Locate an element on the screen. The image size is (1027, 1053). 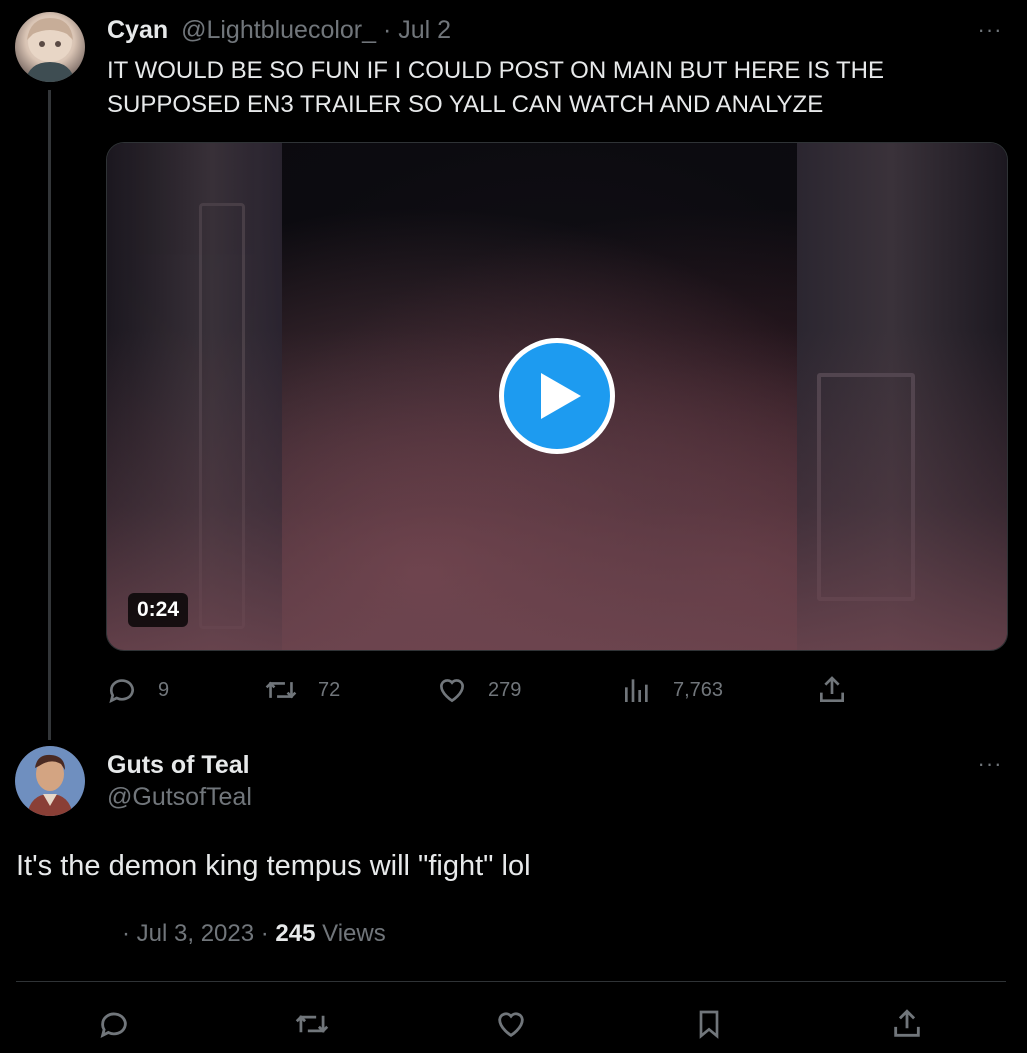
tweet2-retweet-button is located at coordinates (312, 1024).